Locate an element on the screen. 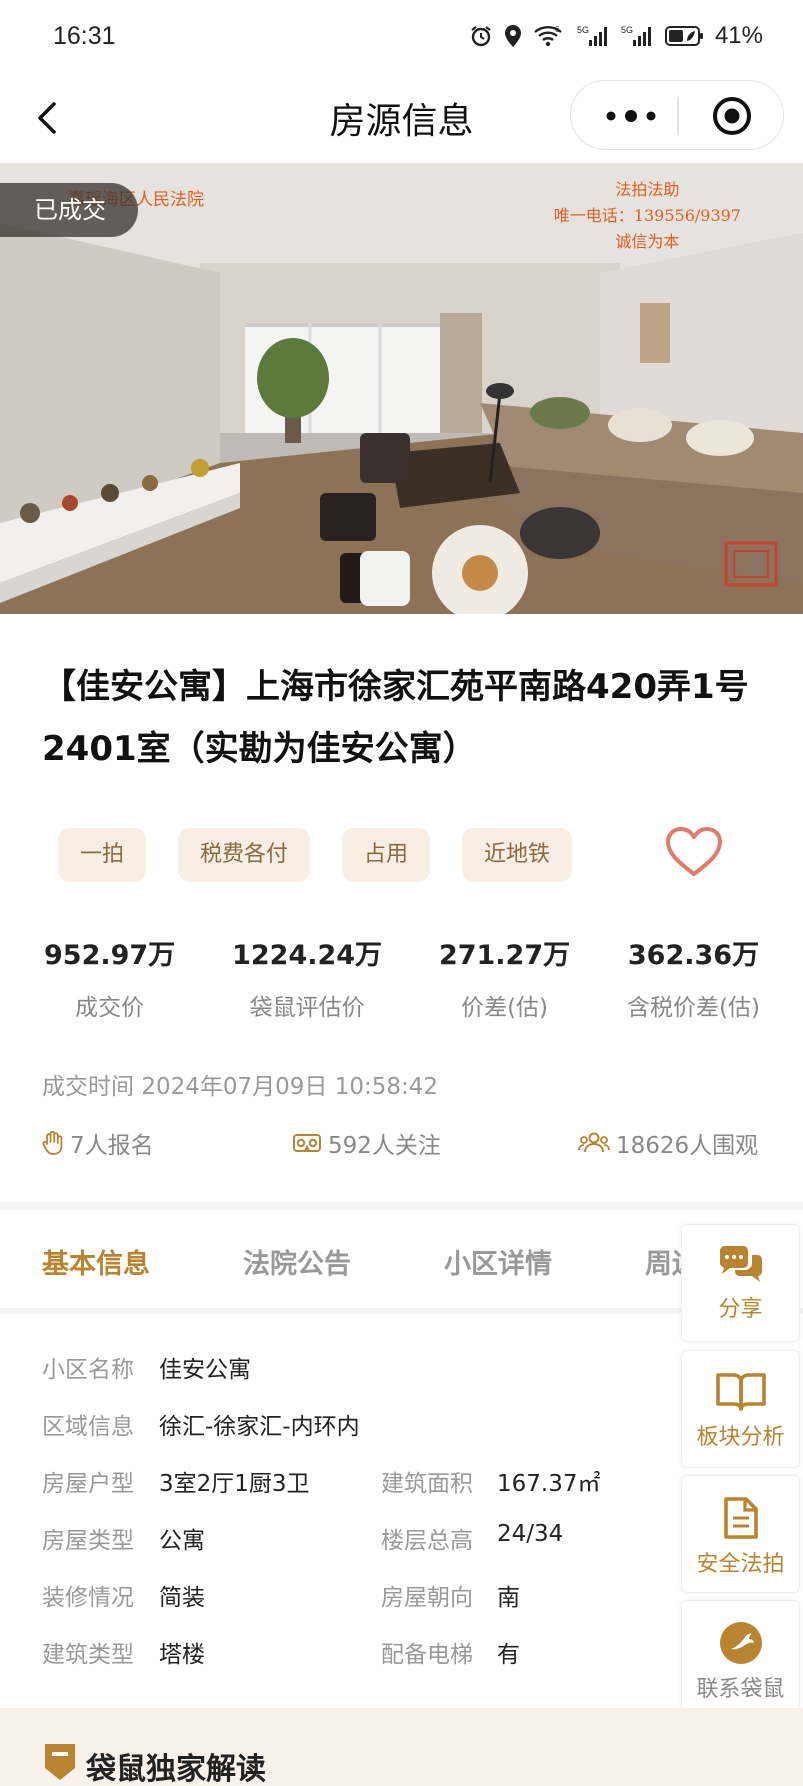  info-value: 3室2厅1厨3卫 is located at coordinates (234, 1484).